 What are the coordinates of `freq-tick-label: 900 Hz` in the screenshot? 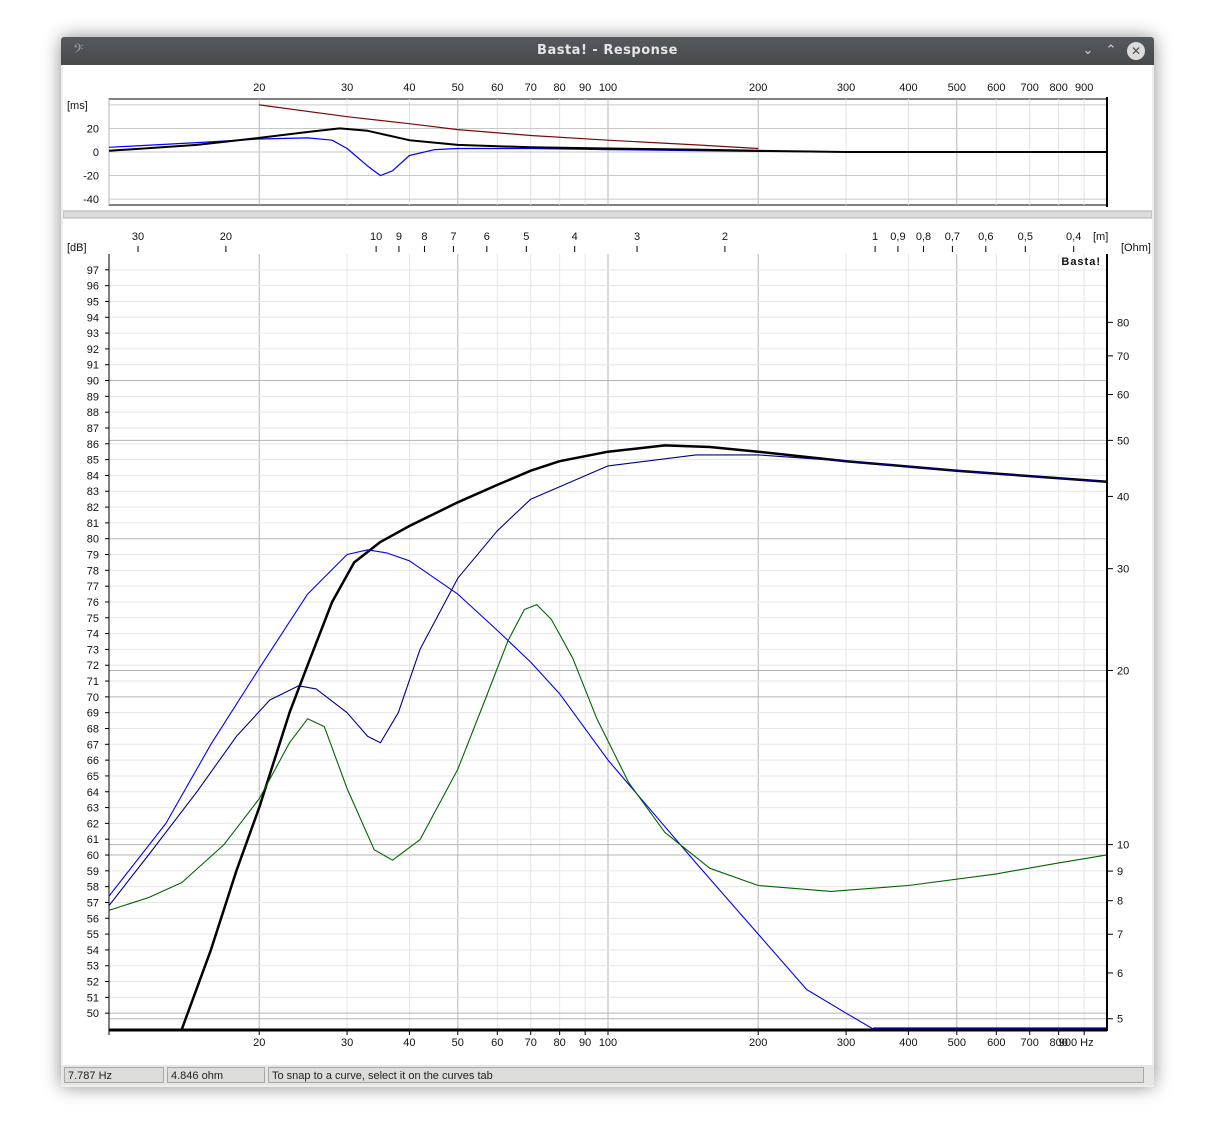 It's located at (1076, 1043).